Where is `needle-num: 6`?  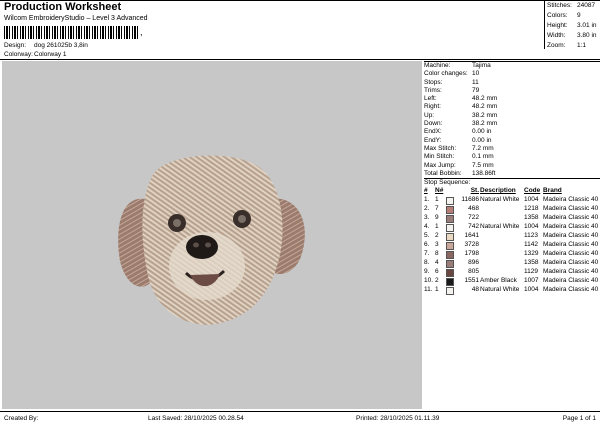 needle-num: 6 is located at coordinates (437, 272).